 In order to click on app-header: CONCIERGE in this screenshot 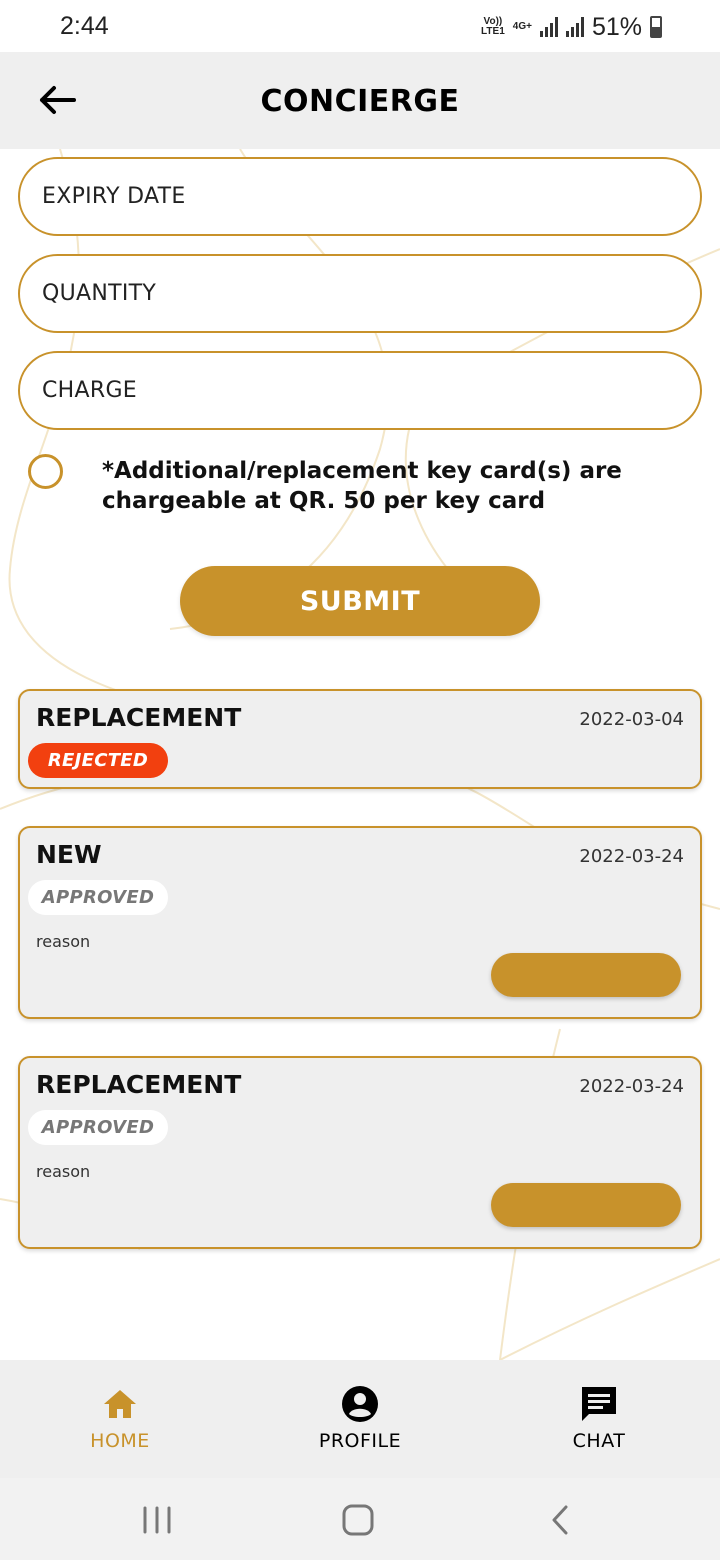, I will do `click(360, 100)`.